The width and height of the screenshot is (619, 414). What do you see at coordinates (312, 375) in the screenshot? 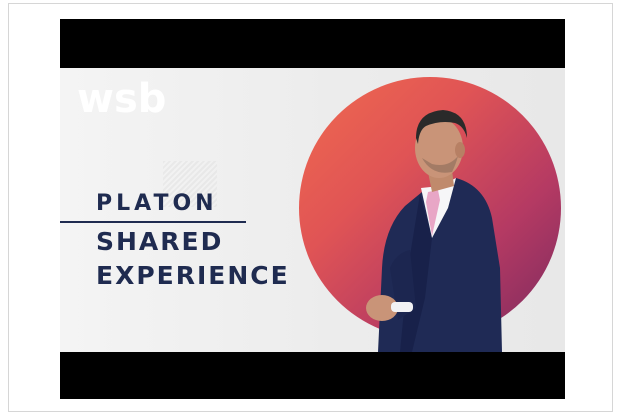
I see `letterbox-bottom` at bounding box center [312, 375].